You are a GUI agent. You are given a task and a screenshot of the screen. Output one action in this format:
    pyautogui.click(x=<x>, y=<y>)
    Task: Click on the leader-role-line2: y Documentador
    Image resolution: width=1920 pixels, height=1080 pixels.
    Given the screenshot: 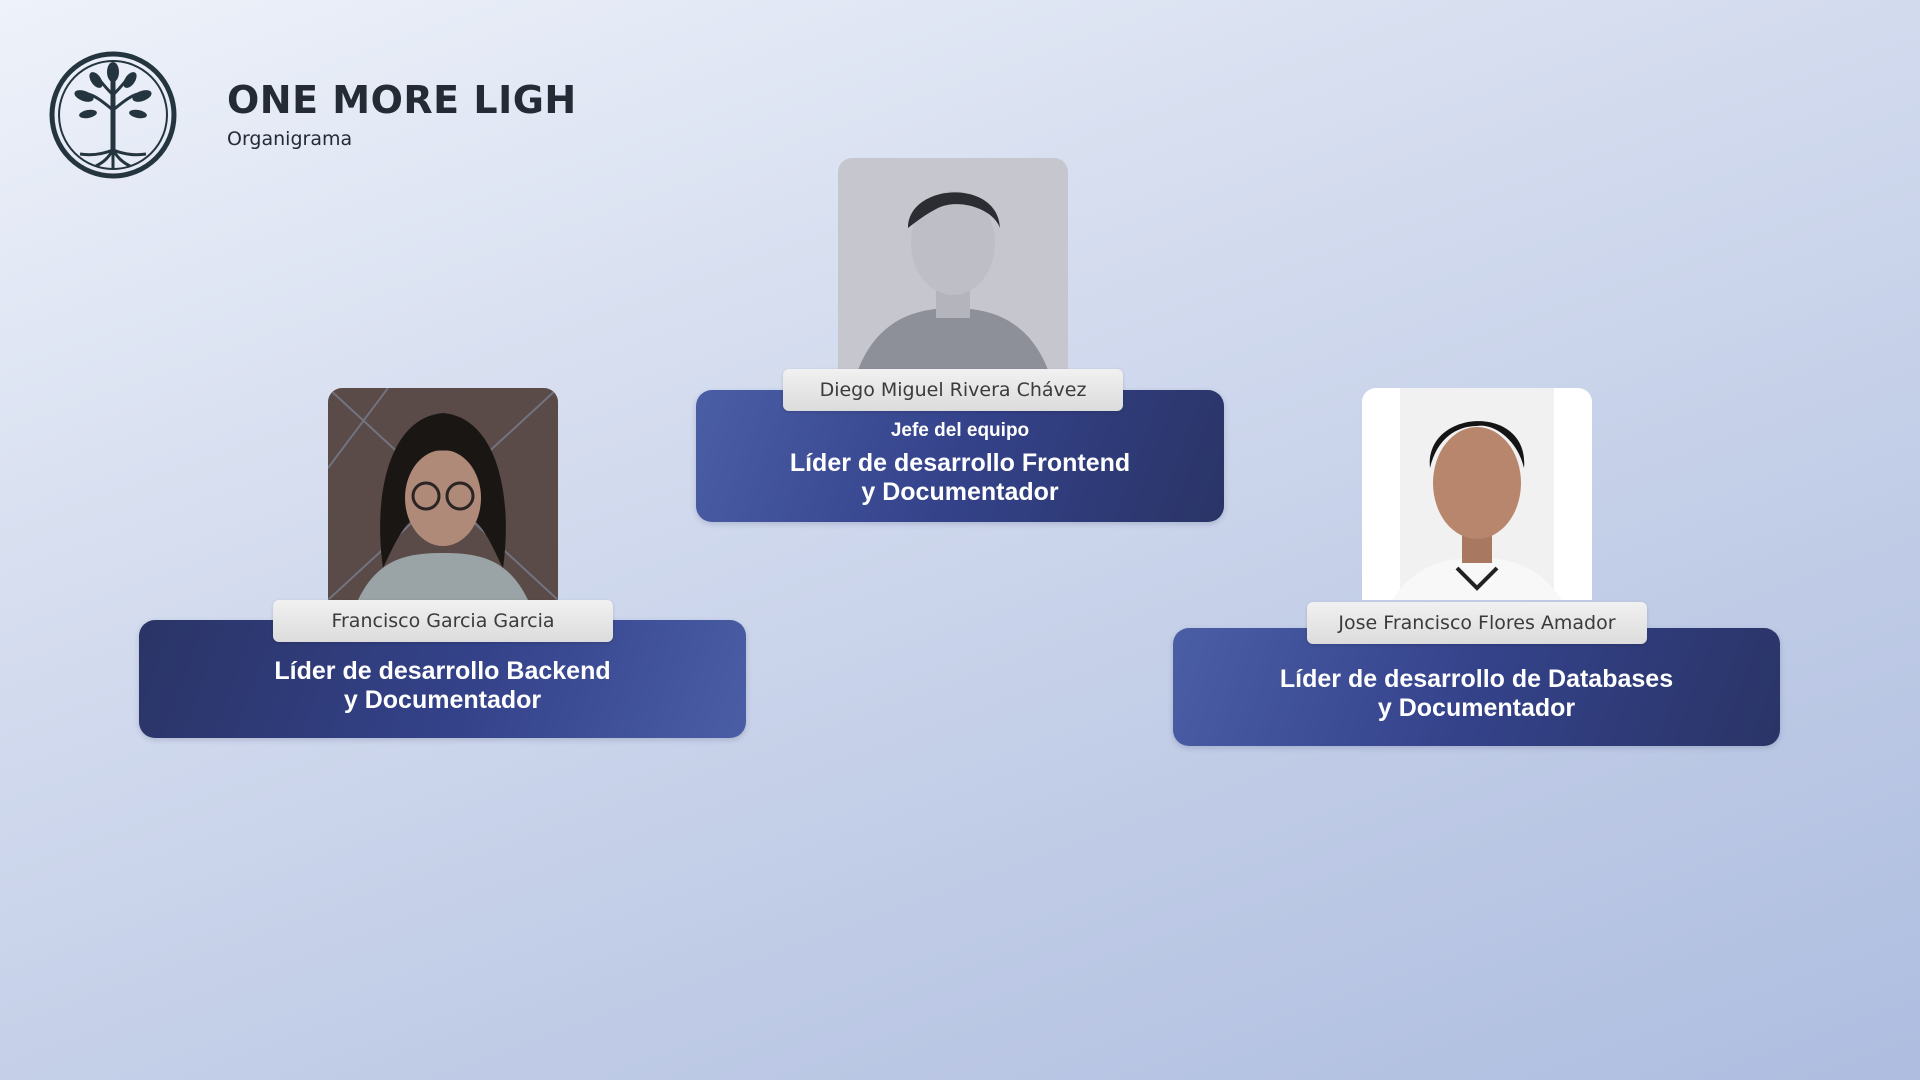 What is the action you would take?
    pyautogui.click(x=960, y=492)
    